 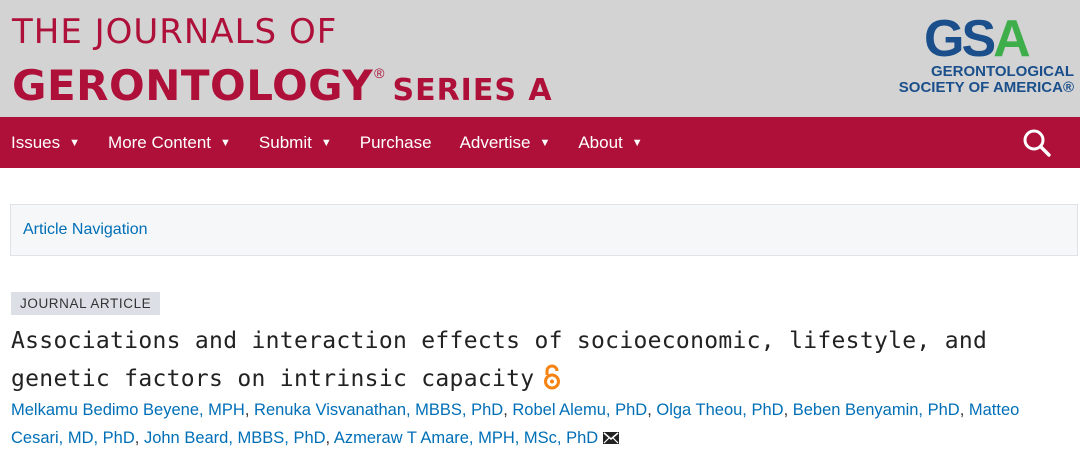 I want to click on nav-item-label: Issues, so click(x=36, y=142).